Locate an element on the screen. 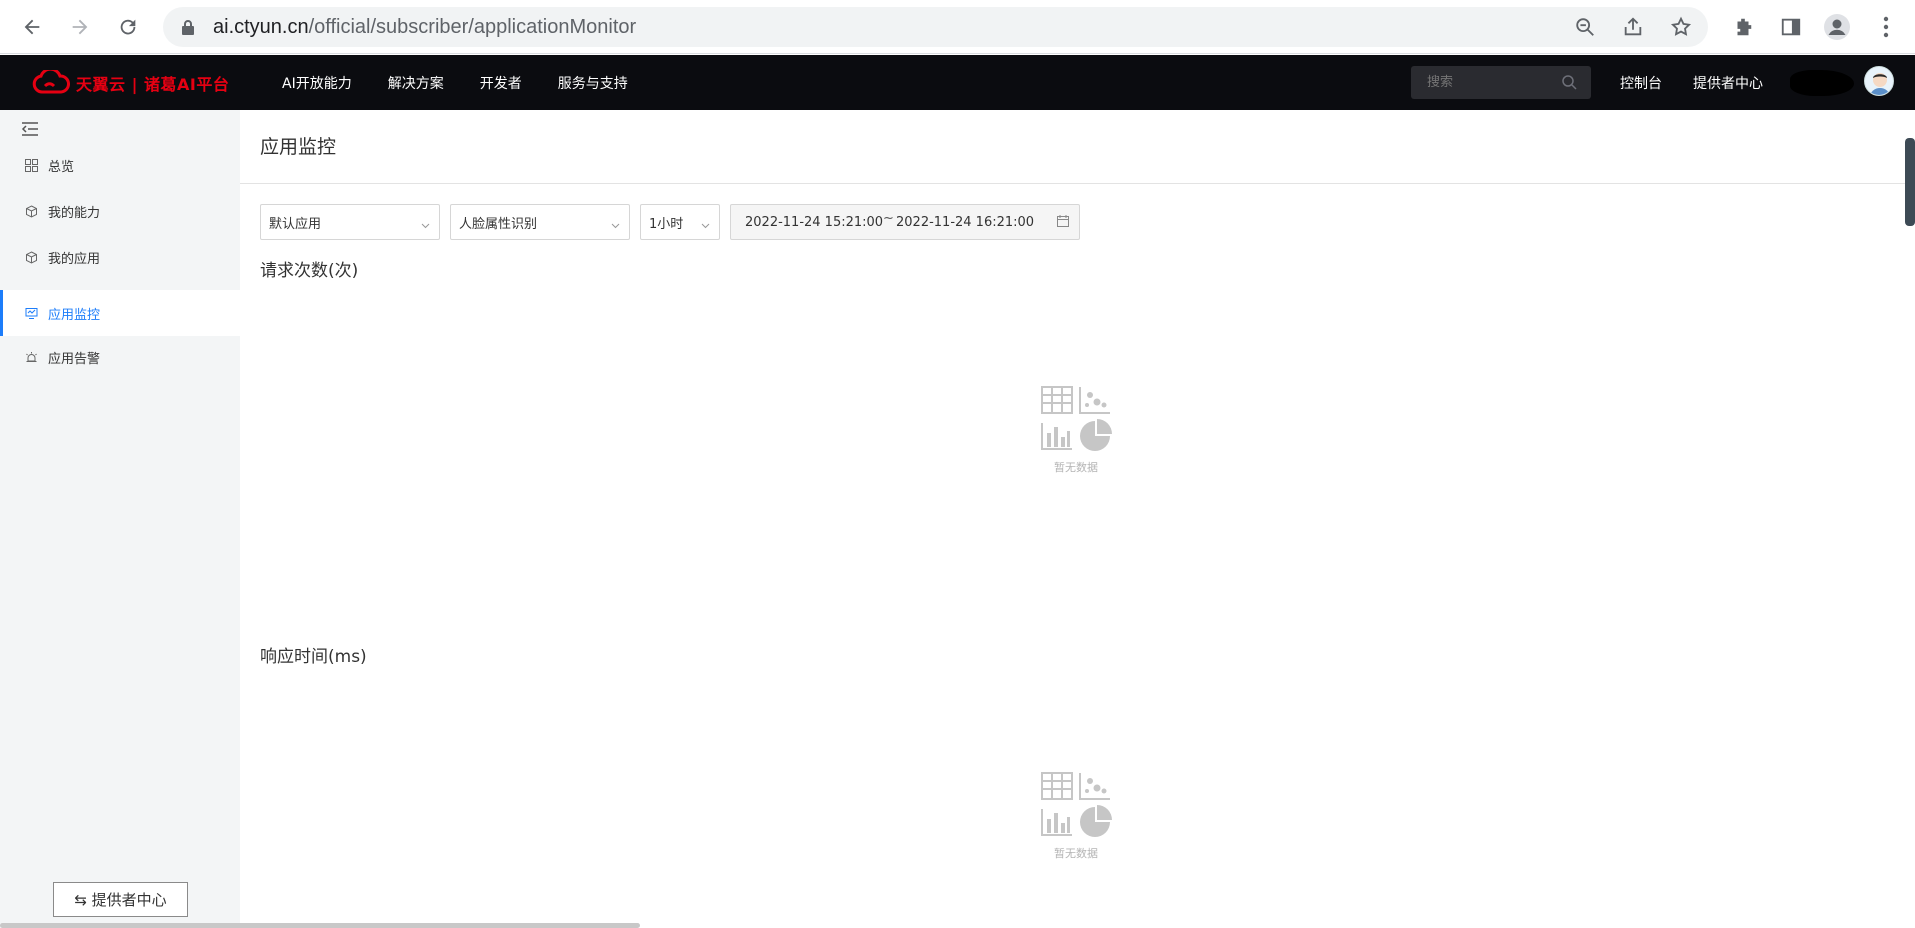 The image size is (1915, 928). calendar-icon is located at coordinates (1063, 223).